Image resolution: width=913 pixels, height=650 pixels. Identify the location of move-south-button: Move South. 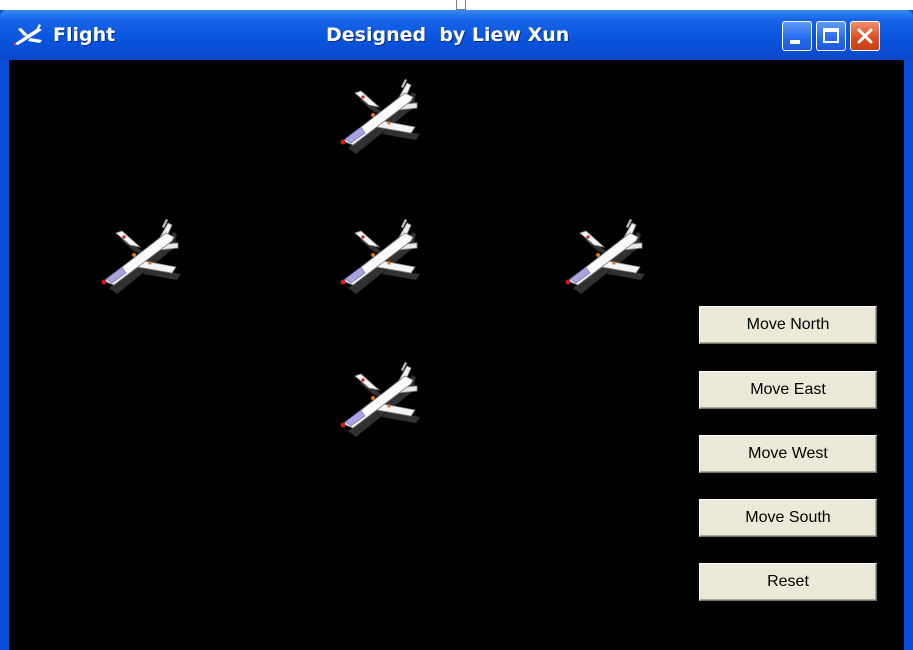
(788, 518).